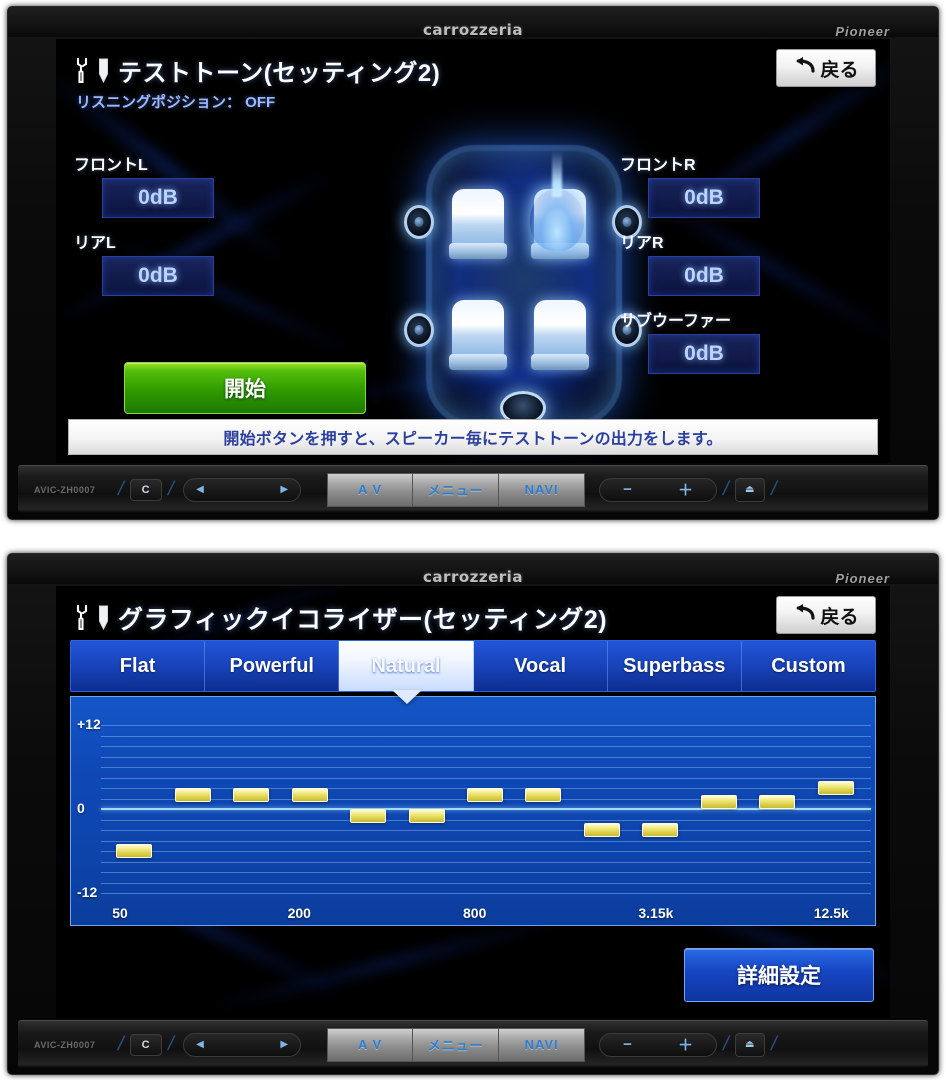  What do you see at coordinates (370, 489) in the screenshot?
I see `av-button: A V` at bounding box center [370, 489].